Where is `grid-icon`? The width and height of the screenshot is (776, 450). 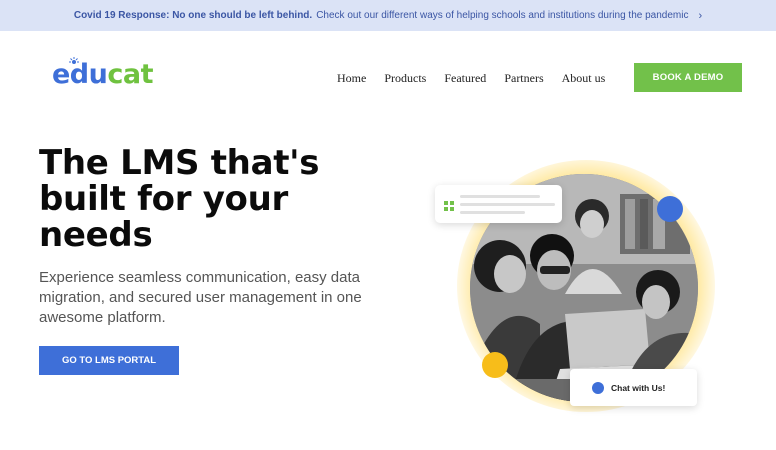 grid-icon is located at coordinates (449, 206).